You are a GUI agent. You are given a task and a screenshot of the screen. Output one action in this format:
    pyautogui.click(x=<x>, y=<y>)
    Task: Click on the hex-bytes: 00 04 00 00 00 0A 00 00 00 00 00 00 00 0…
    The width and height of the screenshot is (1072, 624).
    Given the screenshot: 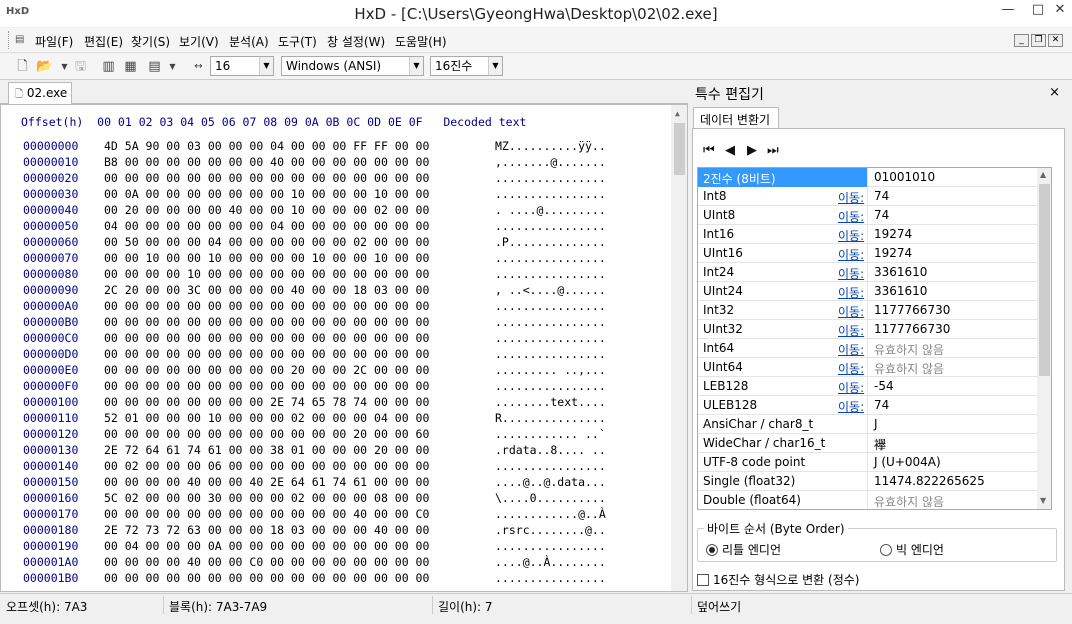 What is the action you would take?
    pyautogui.click(x=266, y=546)
    